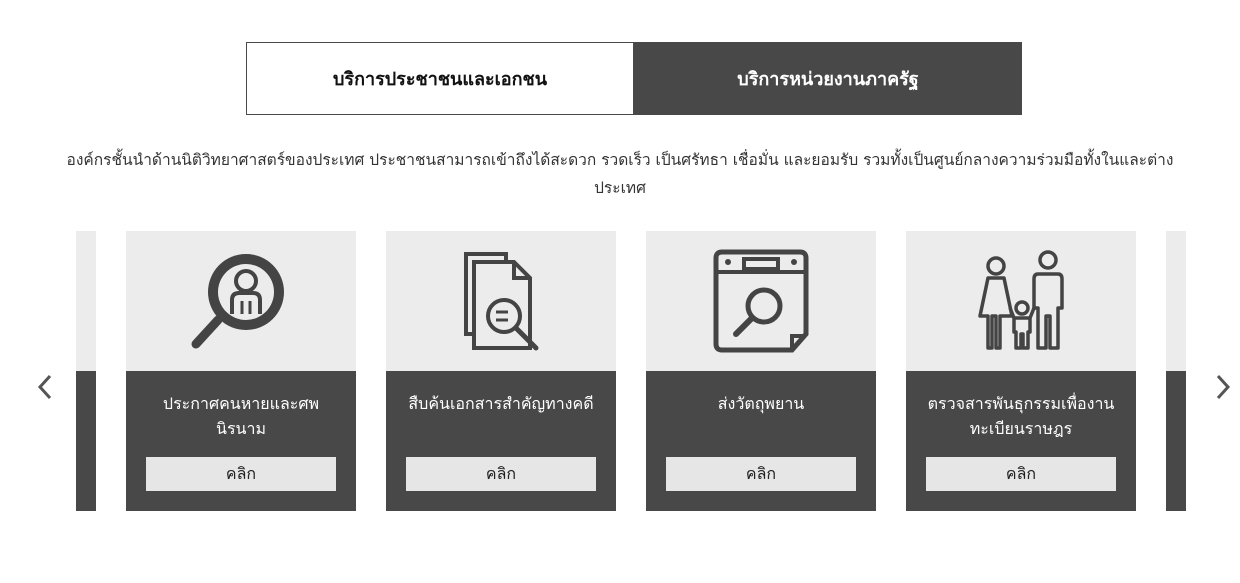 The image size is (1240, 583). I want to click on tab-government-services: บริการหน่วยงานภาครัฐ, so click(828, 78).